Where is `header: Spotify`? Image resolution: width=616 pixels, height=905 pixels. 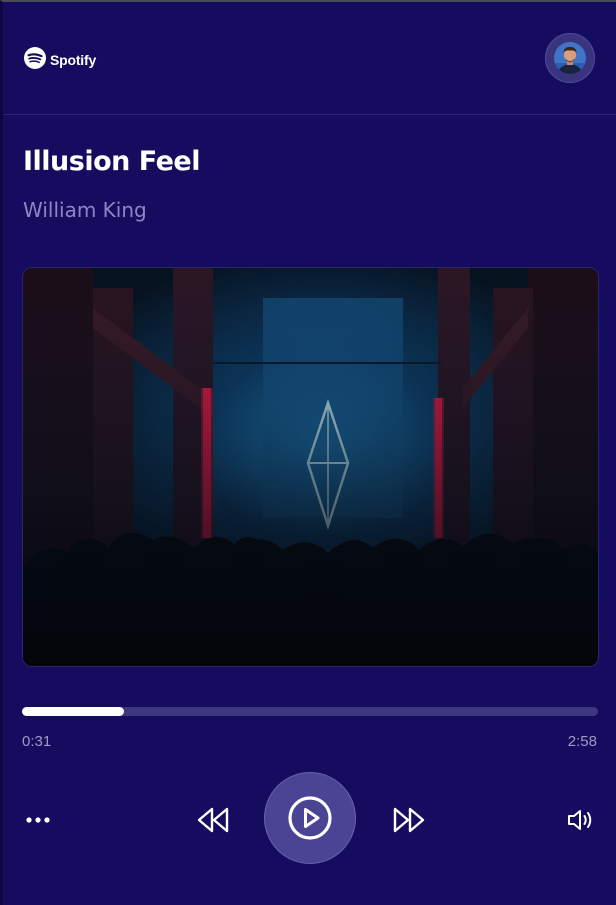 header: Spotify is located at coordinates (309, 58).